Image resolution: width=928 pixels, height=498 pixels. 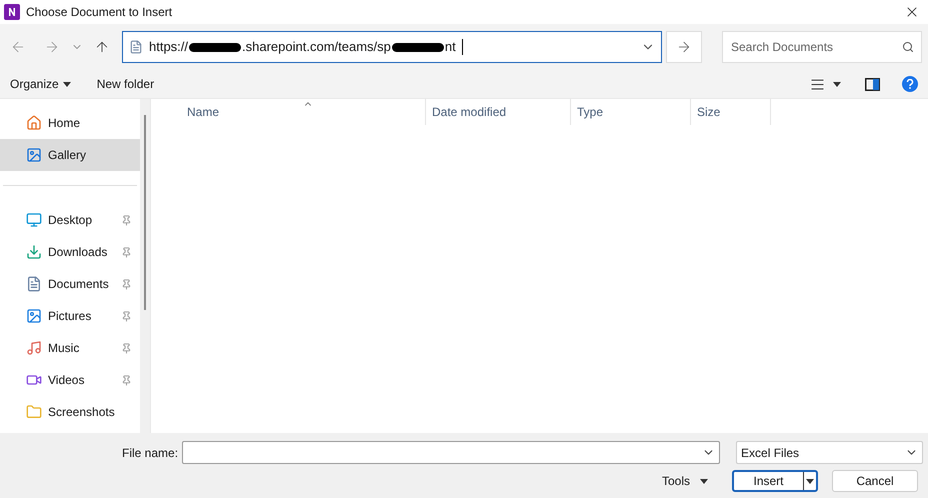 What do you see at coordinates (316, 47) in the screenshot?
I see `address-text: .sharepoint.com/teams/sp` at bounding box center [316, 47].